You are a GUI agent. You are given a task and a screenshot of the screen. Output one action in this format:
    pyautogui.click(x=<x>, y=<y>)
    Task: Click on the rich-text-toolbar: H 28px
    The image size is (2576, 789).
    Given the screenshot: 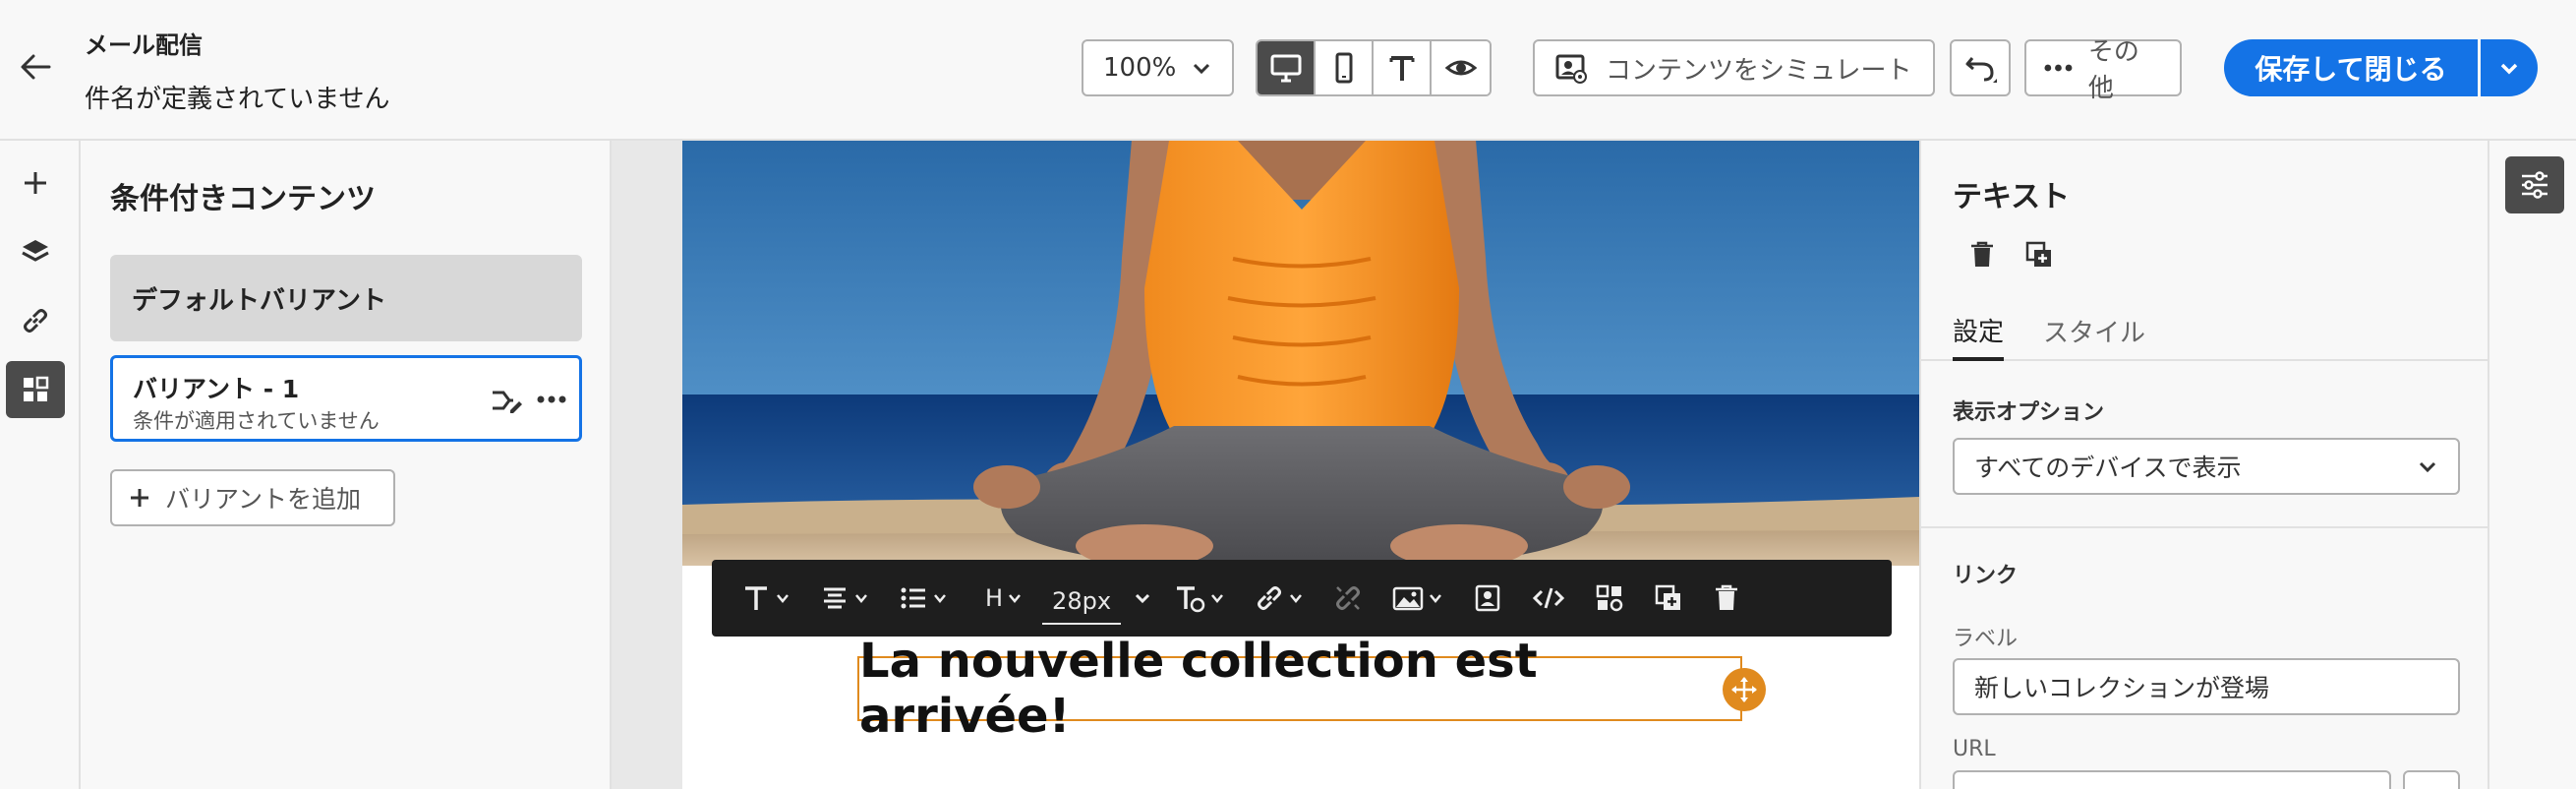 What is the action you would take?
    pyautogui.click(x=1302, y=598)
    